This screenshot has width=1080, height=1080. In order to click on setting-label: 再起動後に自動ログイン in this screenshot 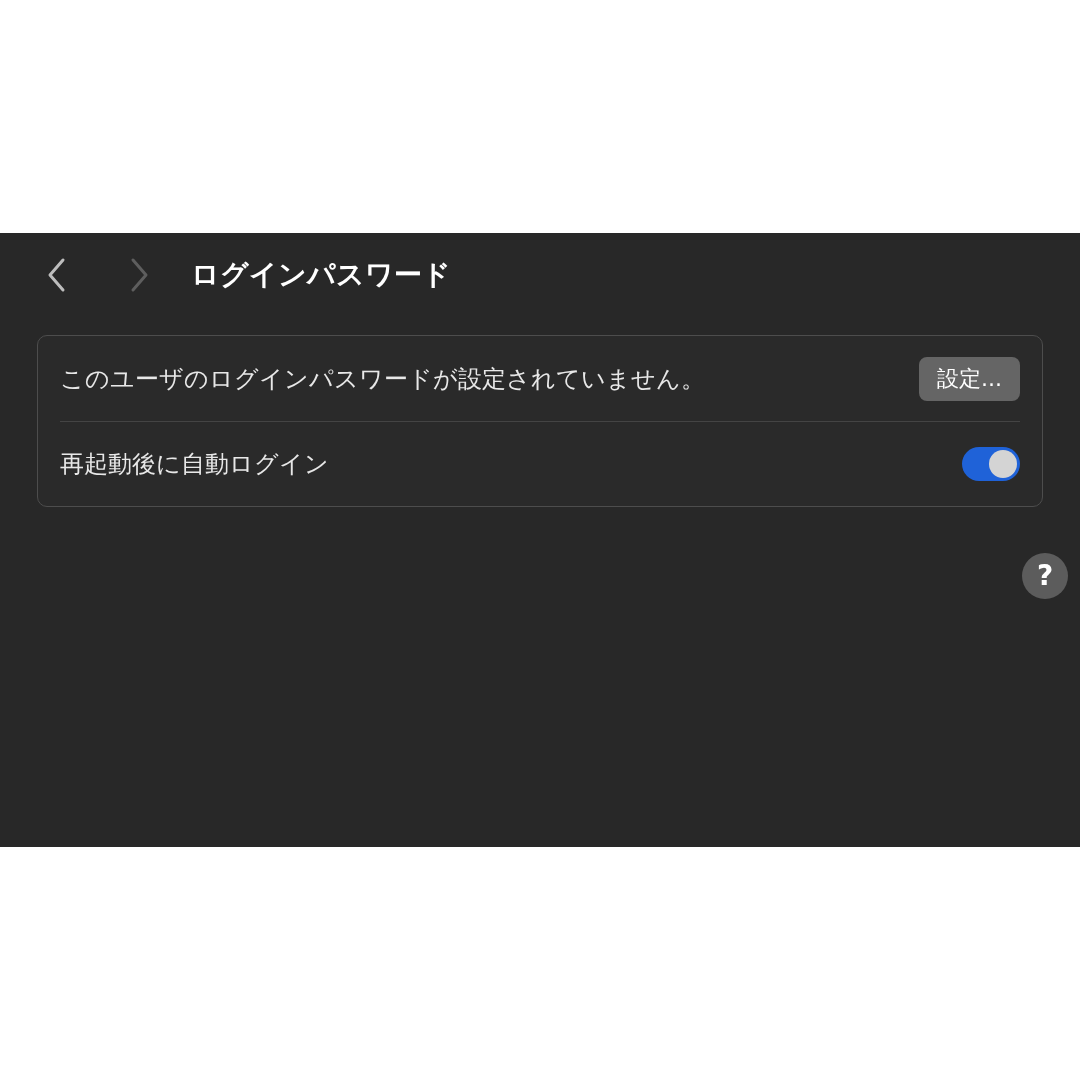, I will do `click(194, 464)`.